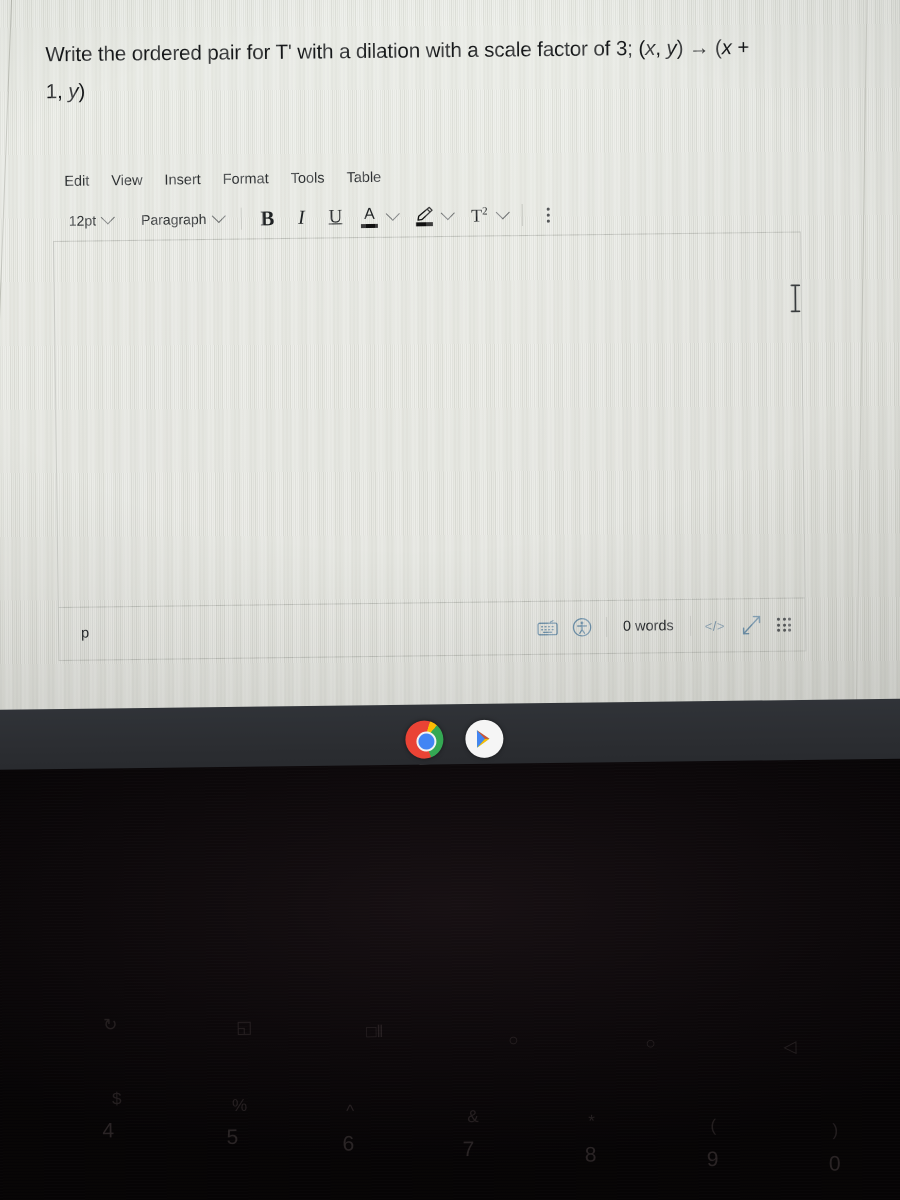  What do you see at coordinates (454, 743) in the screenshot?
I see `shelf-app-list` at bounding box center [454, 743].